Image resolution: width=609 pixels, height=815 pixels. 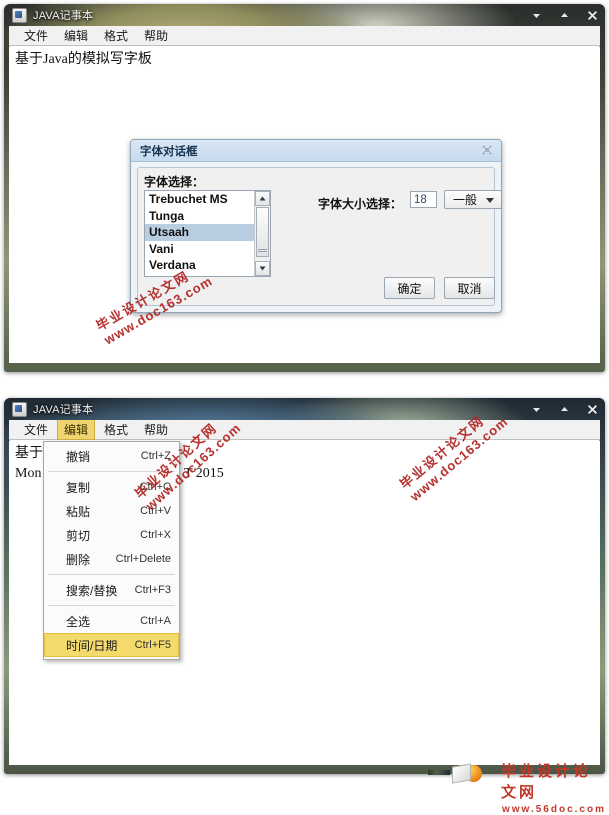 What do you see at coordinates (63, 16) in the screenshot?
I see `window1-title: JAVA记事本` at bounding box center [63, 16].